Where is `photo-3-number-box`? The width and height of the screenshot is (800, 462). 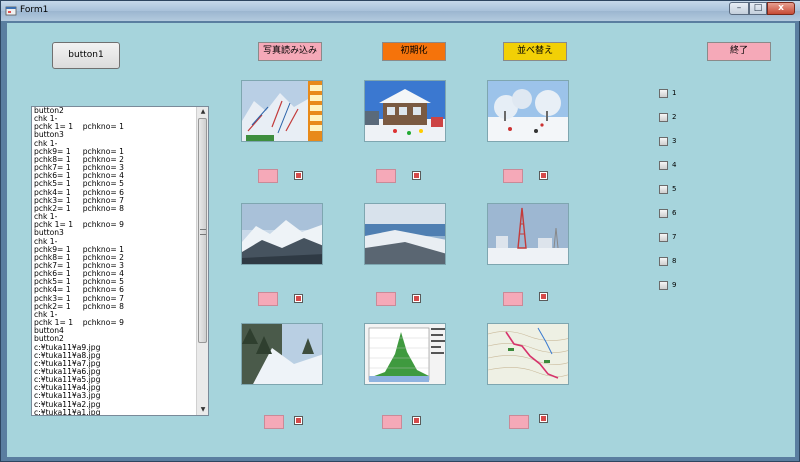
photo-3-number-box is located at coordinates (513, 176).